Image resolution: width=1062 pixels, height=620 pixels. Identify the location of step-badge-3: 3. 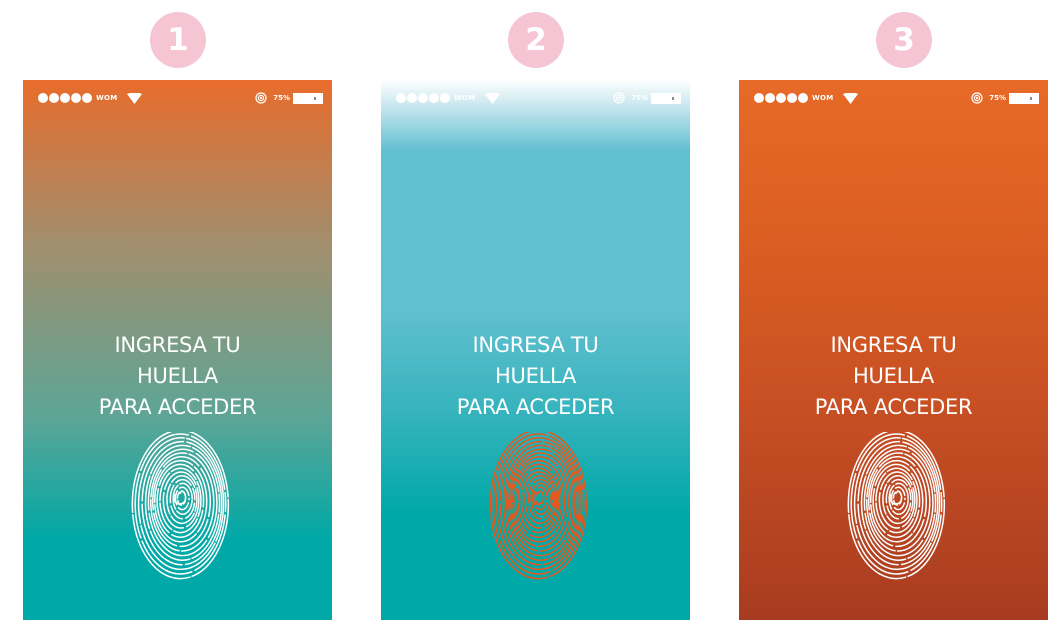
(904, 40).